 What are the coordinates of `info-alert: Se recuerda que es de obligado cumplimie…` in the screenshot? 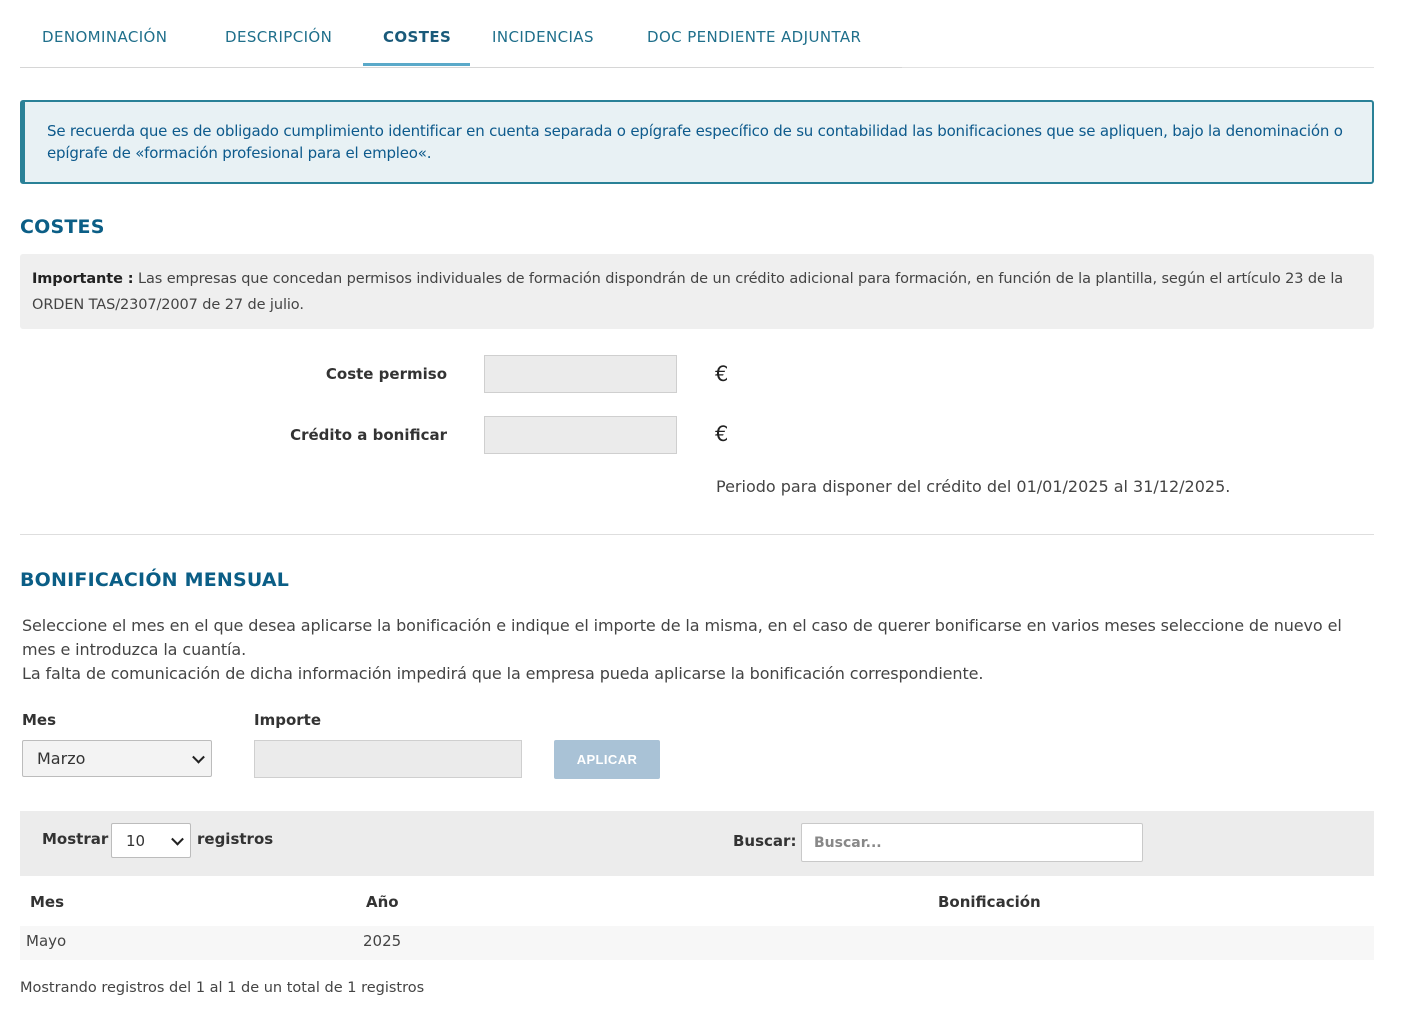 It's located at (697, 142).